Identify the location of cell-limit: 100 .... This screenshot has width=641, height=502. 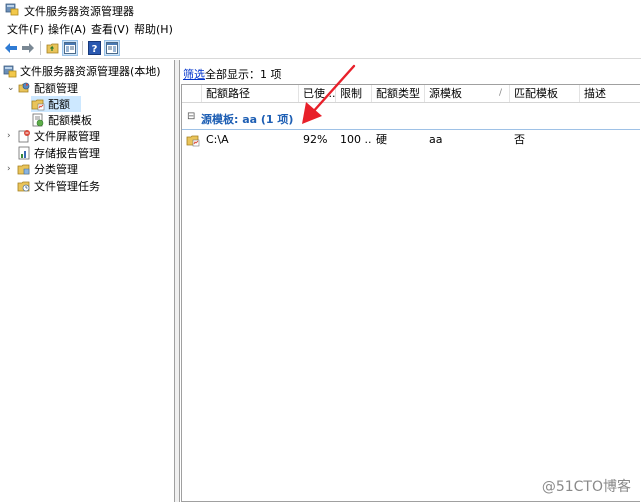
(356, 139).